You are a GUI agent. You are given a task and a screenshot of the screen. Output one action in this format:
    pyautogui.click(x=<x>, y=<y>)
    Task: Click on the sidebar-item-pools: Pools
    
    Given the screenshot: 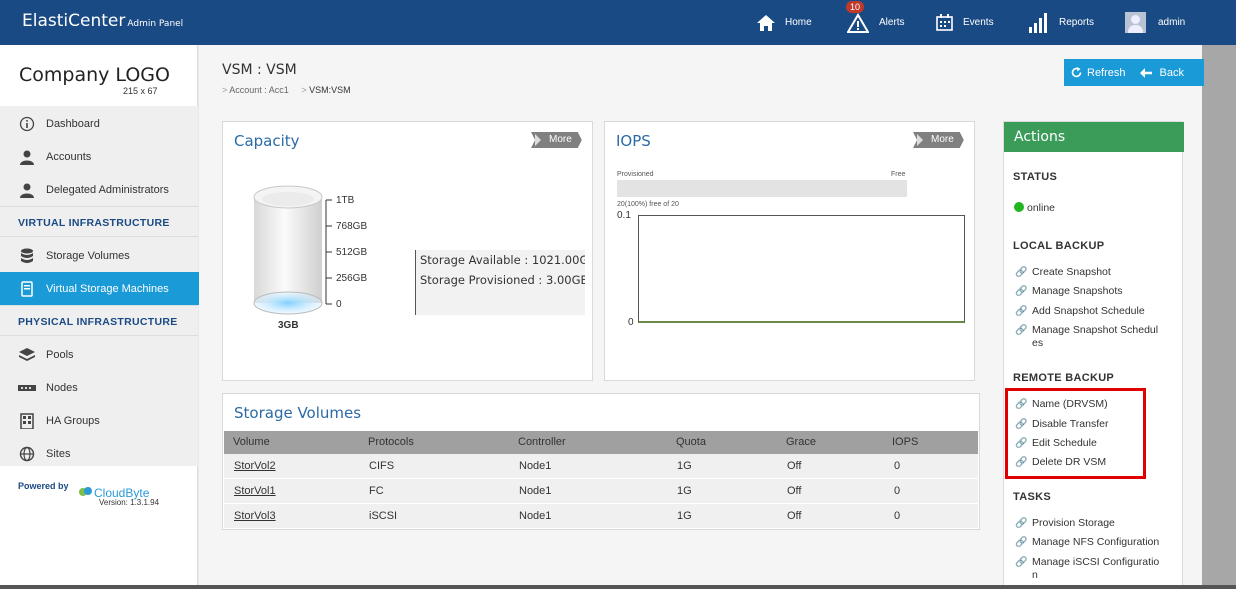 What is the action you would take?
    pyautogui.click(x=99, y=354)
    